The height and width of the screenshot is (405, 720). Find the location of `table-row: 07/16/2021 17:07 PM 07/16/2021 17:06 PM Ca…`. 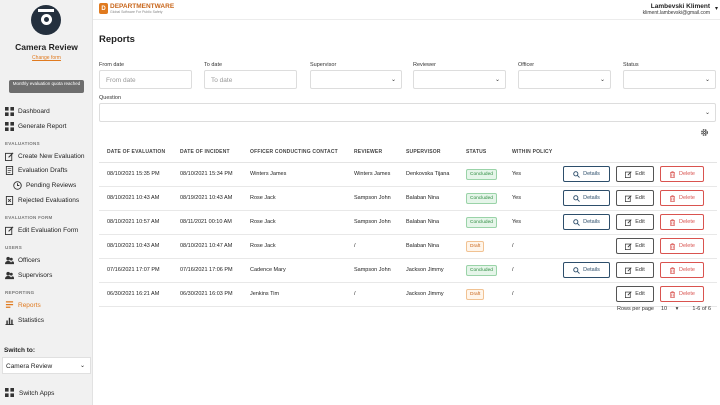

table-row: 07/16/2021 17:07 PM 07/16/2021 17:06 PM Ca… is located at coordinates (408, 270).